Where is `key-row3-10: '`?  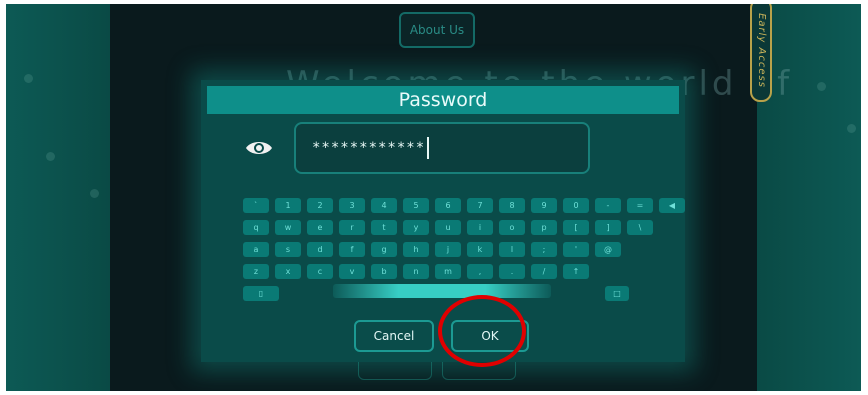 key-row3-10: ' is located at coordinates (576, 249).